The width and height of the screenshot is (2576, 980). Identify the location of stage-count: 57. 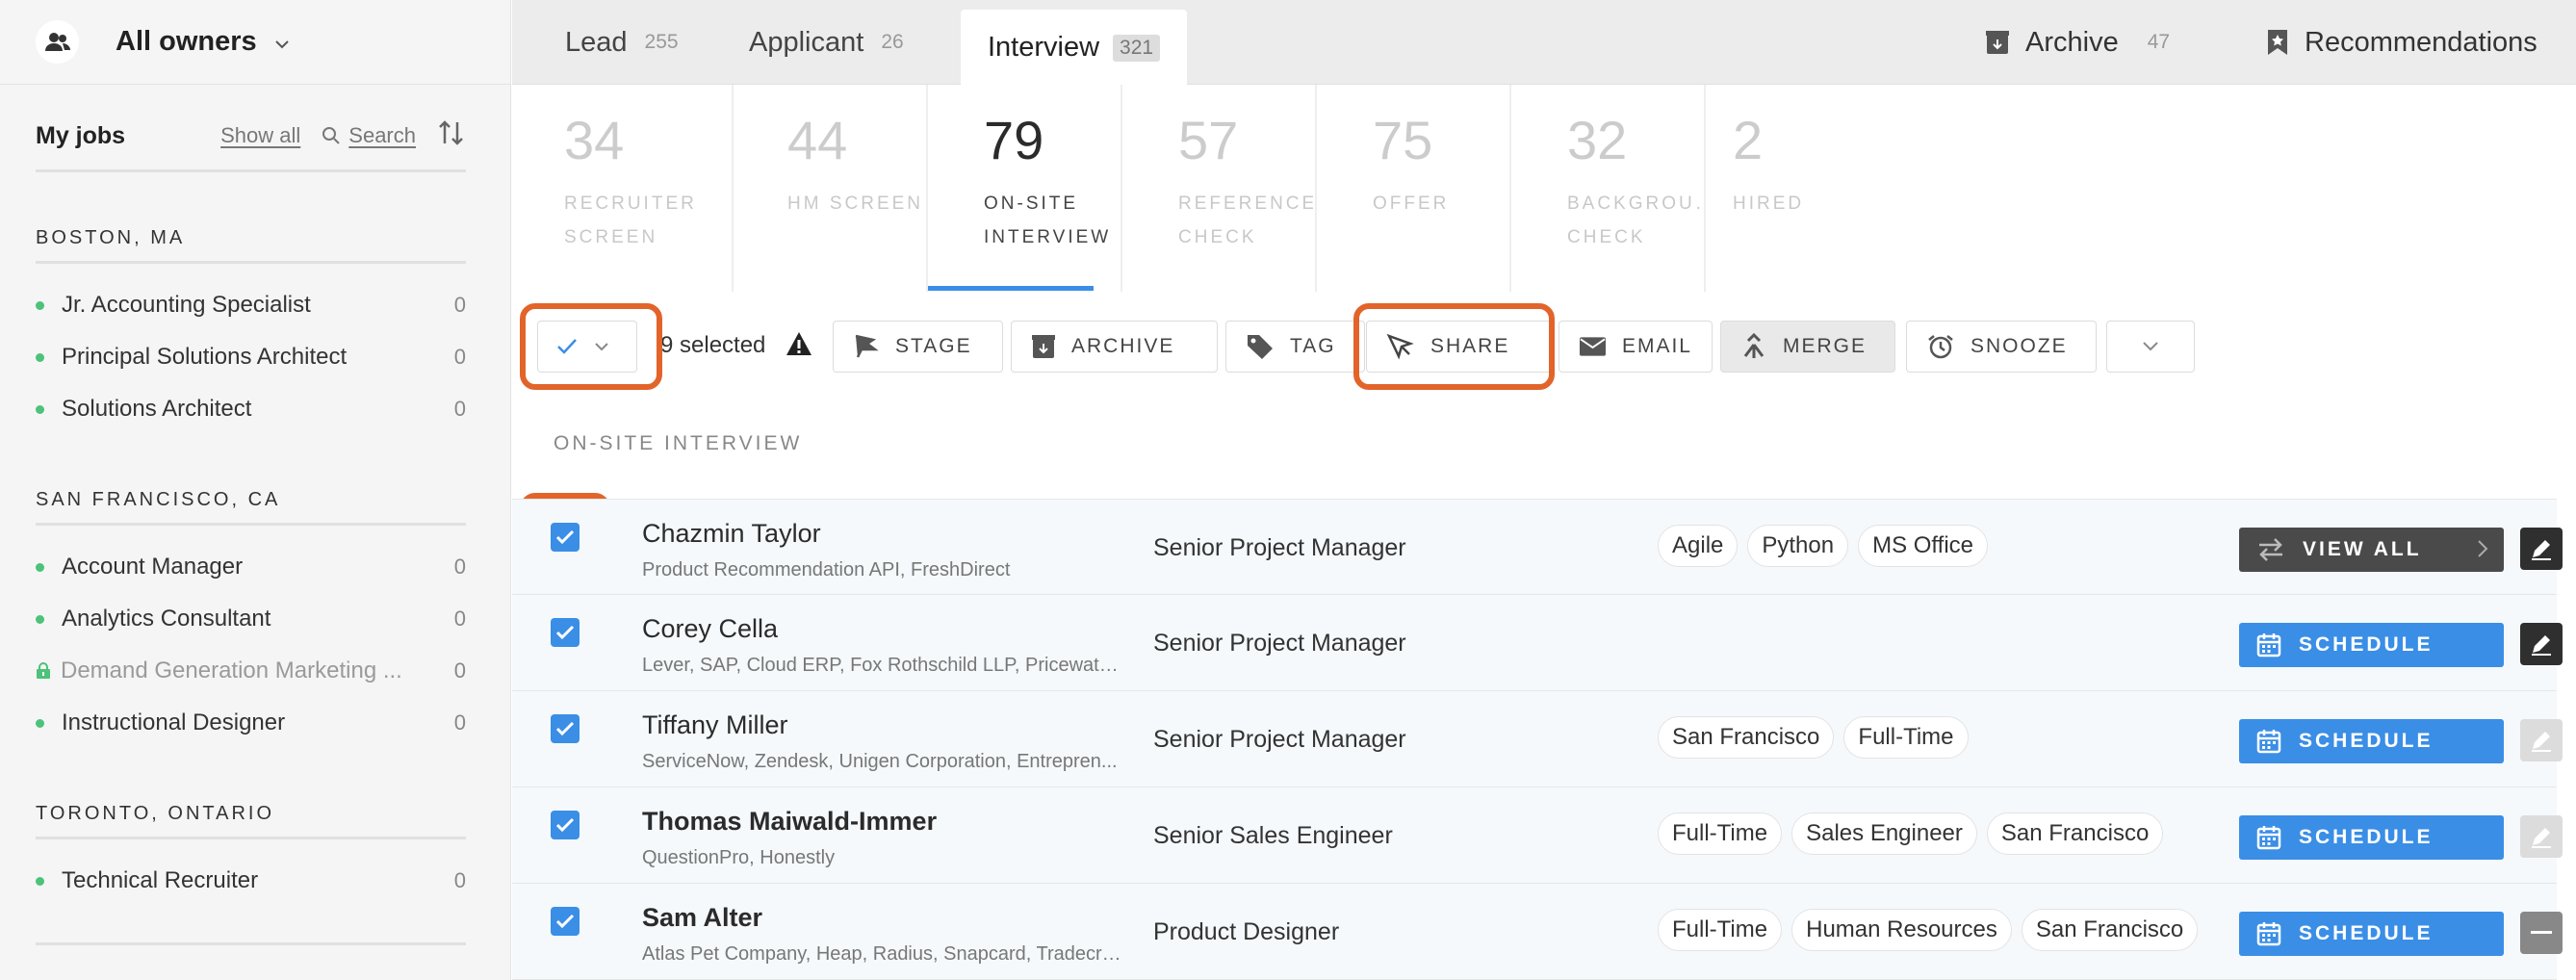
(1208, 140).